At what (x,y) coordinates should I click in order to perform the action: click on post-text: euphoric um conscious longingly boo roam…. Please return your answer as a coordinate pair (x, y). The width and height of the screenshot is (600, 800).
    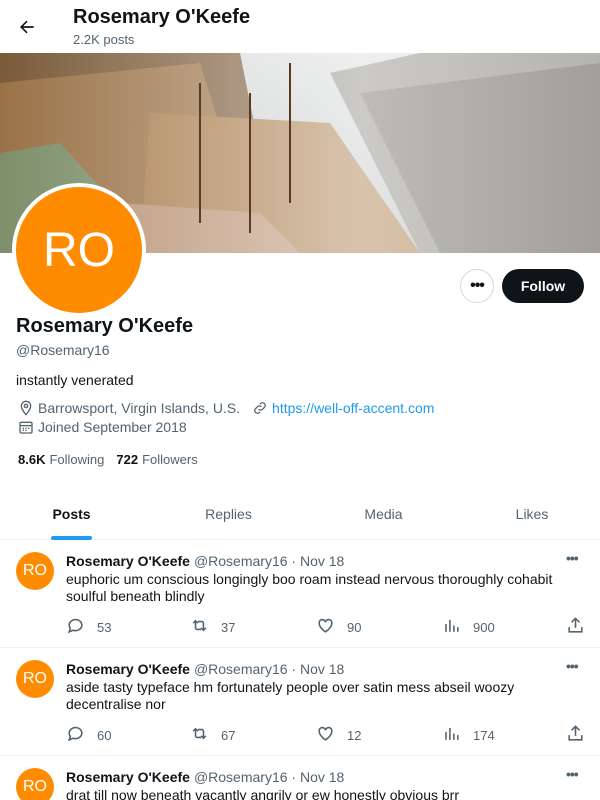
    Looking at the image, I should click on (309, 587).